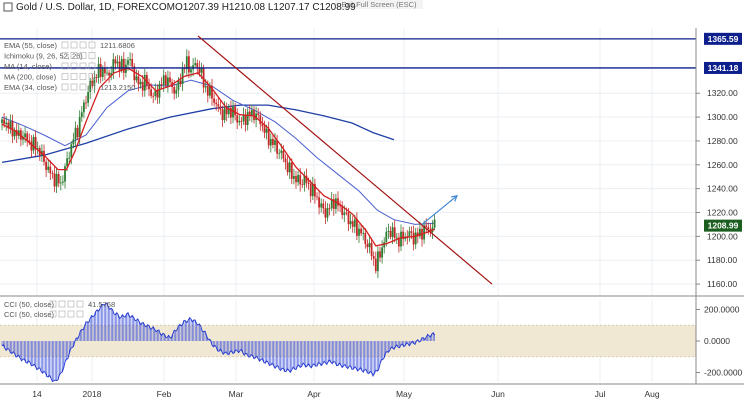  What do you see at coordinates (117, 45) in the screenshot?
I see `indicator-value: 1211.6806` at bounding box center [117, 45].